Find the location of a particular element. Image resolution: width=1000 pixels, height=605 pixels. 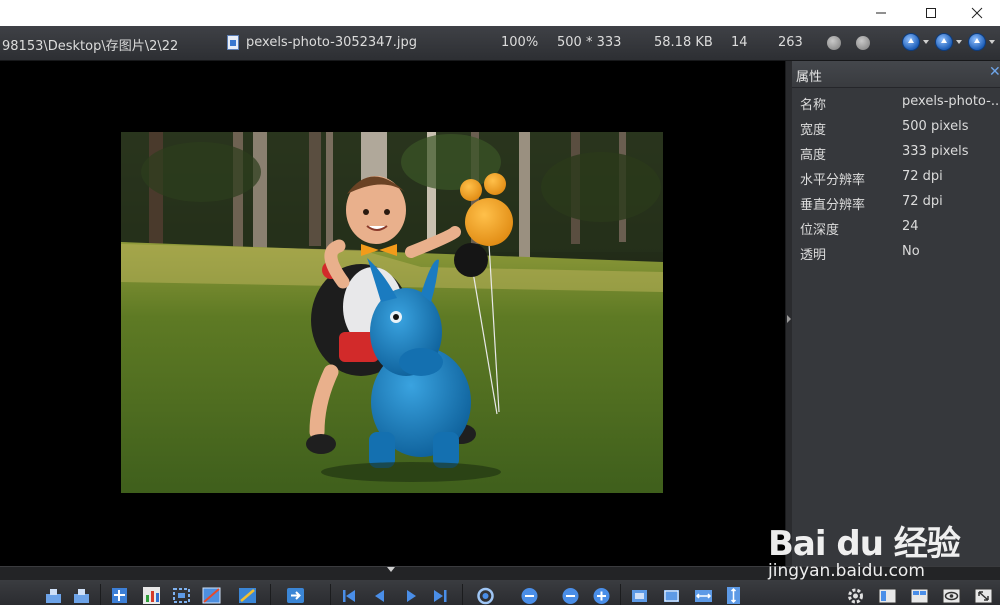

fit-width-icon is located at coordinates (703, 595).